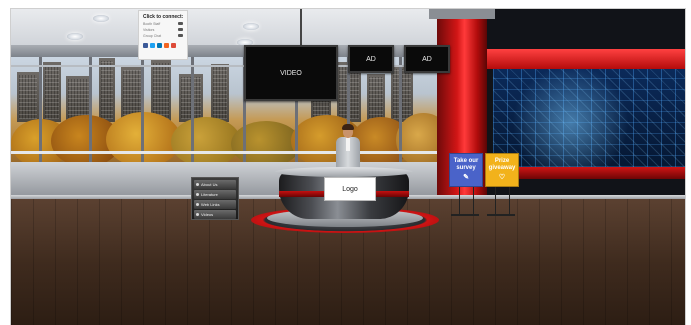 The width and height of the screenshot is (691, 325). What do you see at coordinates (466, 177) in the screenshot?
I see `pencil-icon: ✎` at bounding box center [466, 177].